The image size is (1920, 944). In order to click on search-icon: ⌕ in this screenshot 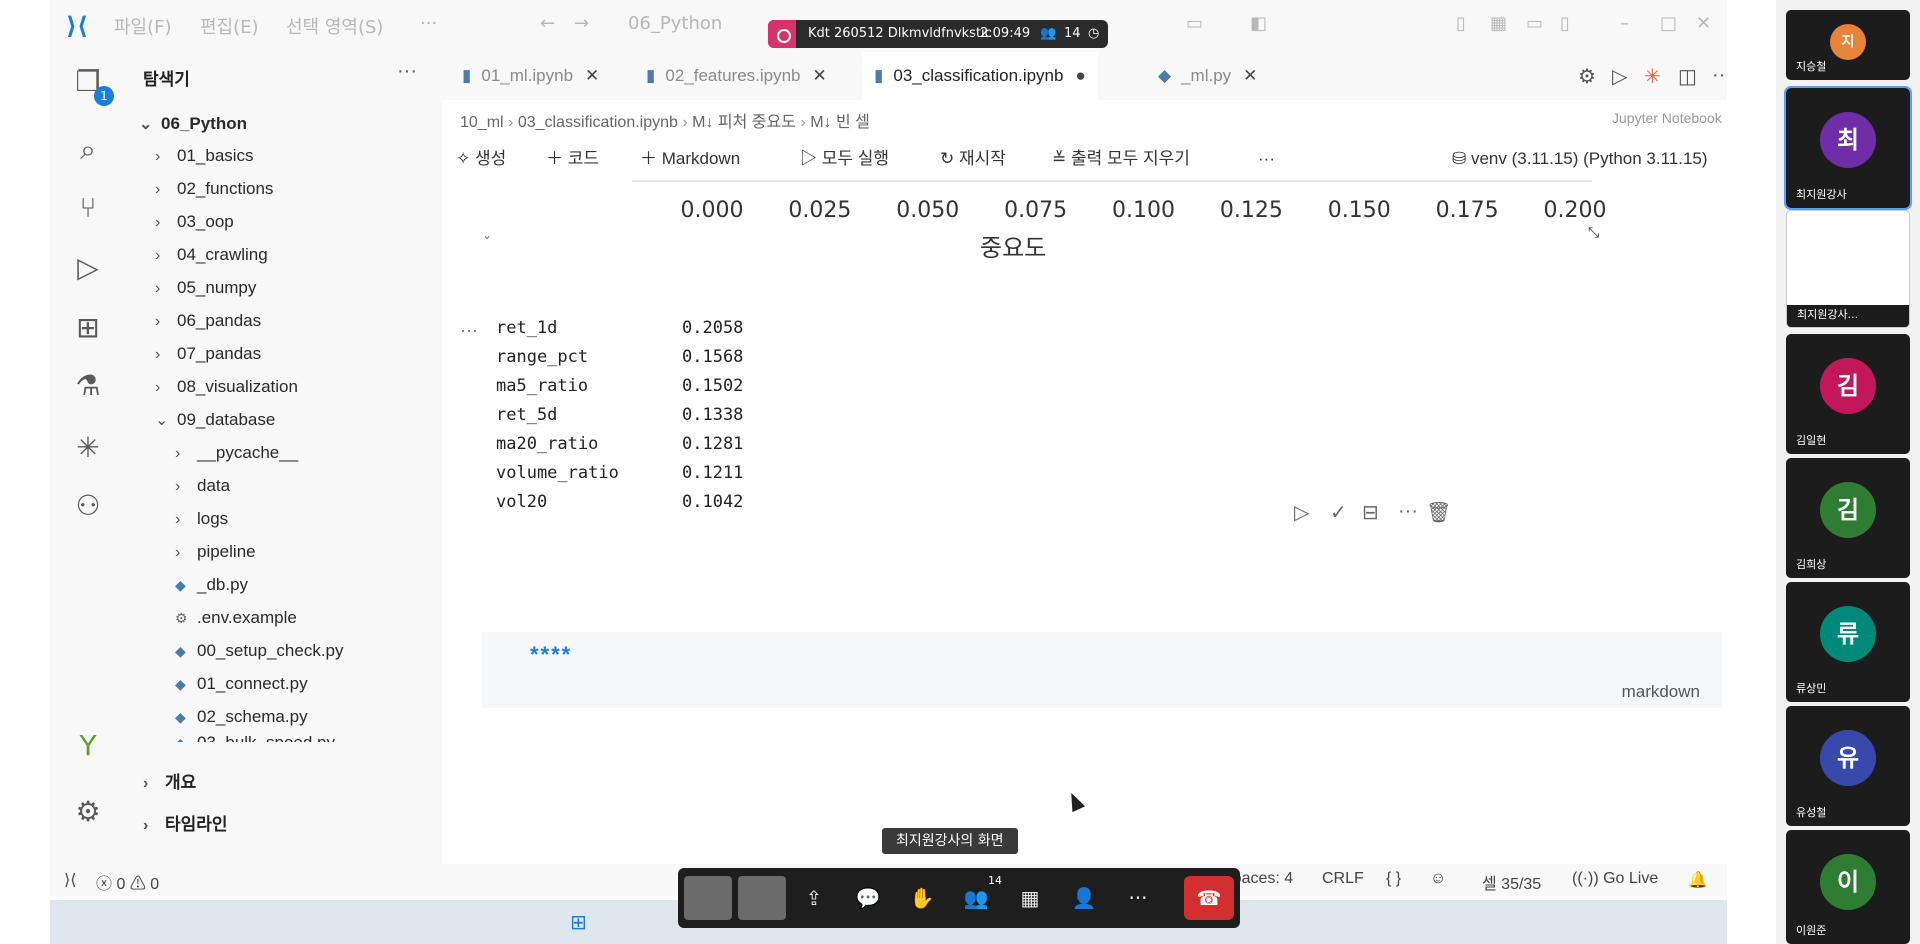, I will do `click(88, 150)`.